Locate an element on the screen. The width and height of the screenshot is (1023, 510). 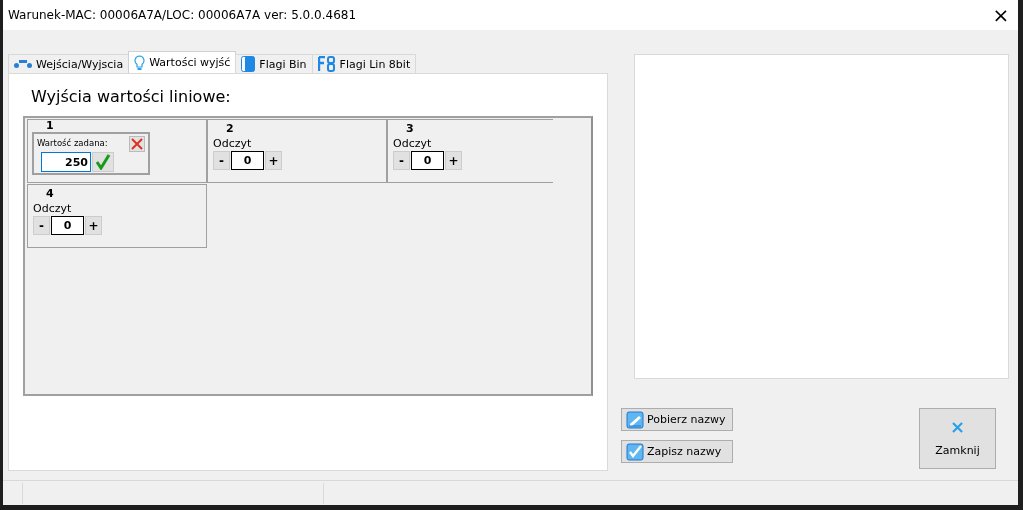
cancel-button is located at coordinates (137, 144).